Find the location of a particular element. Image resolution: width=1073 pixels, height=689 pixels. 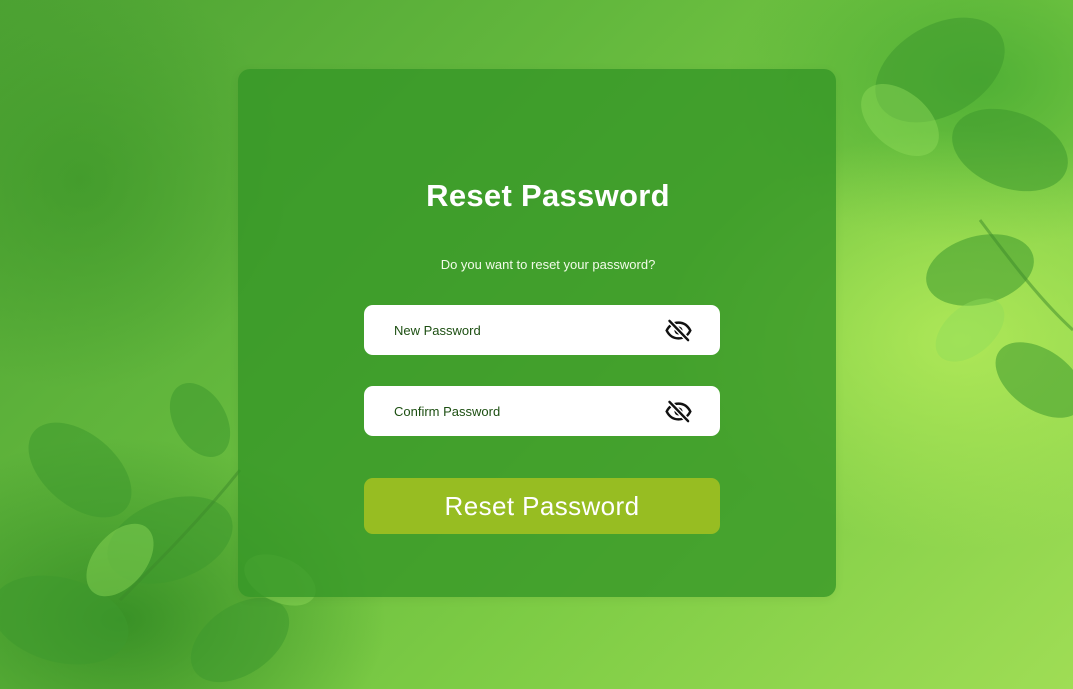

new-password-field is located at coordinates (542, 330).